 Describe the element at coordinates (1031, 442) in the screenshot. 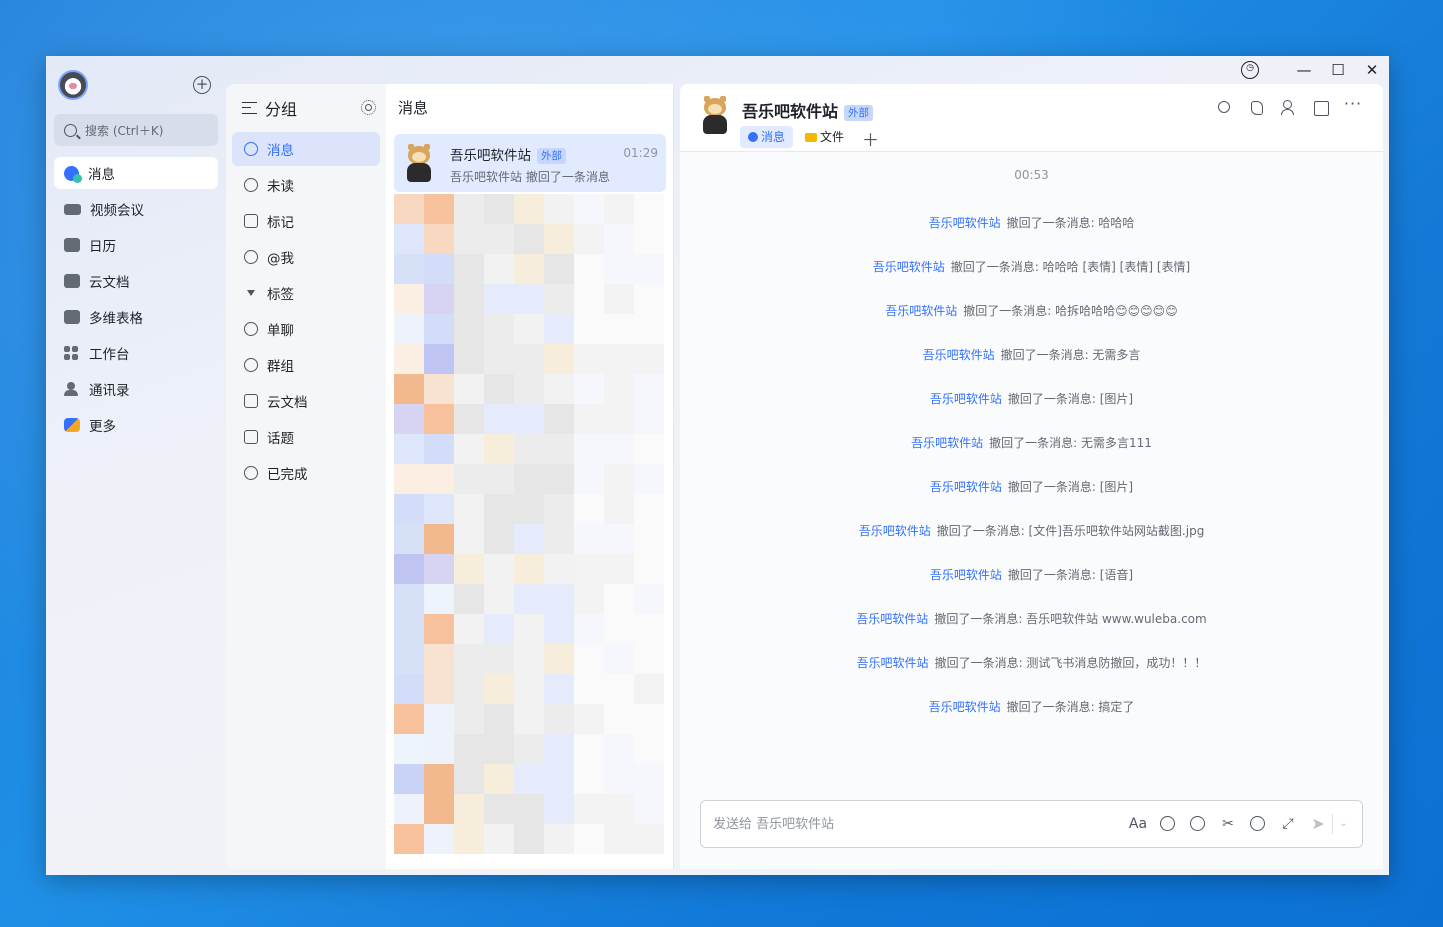

I see `system-message: 吾乐吧软件站 撤回了一条消息: 无需多言111` at that location.